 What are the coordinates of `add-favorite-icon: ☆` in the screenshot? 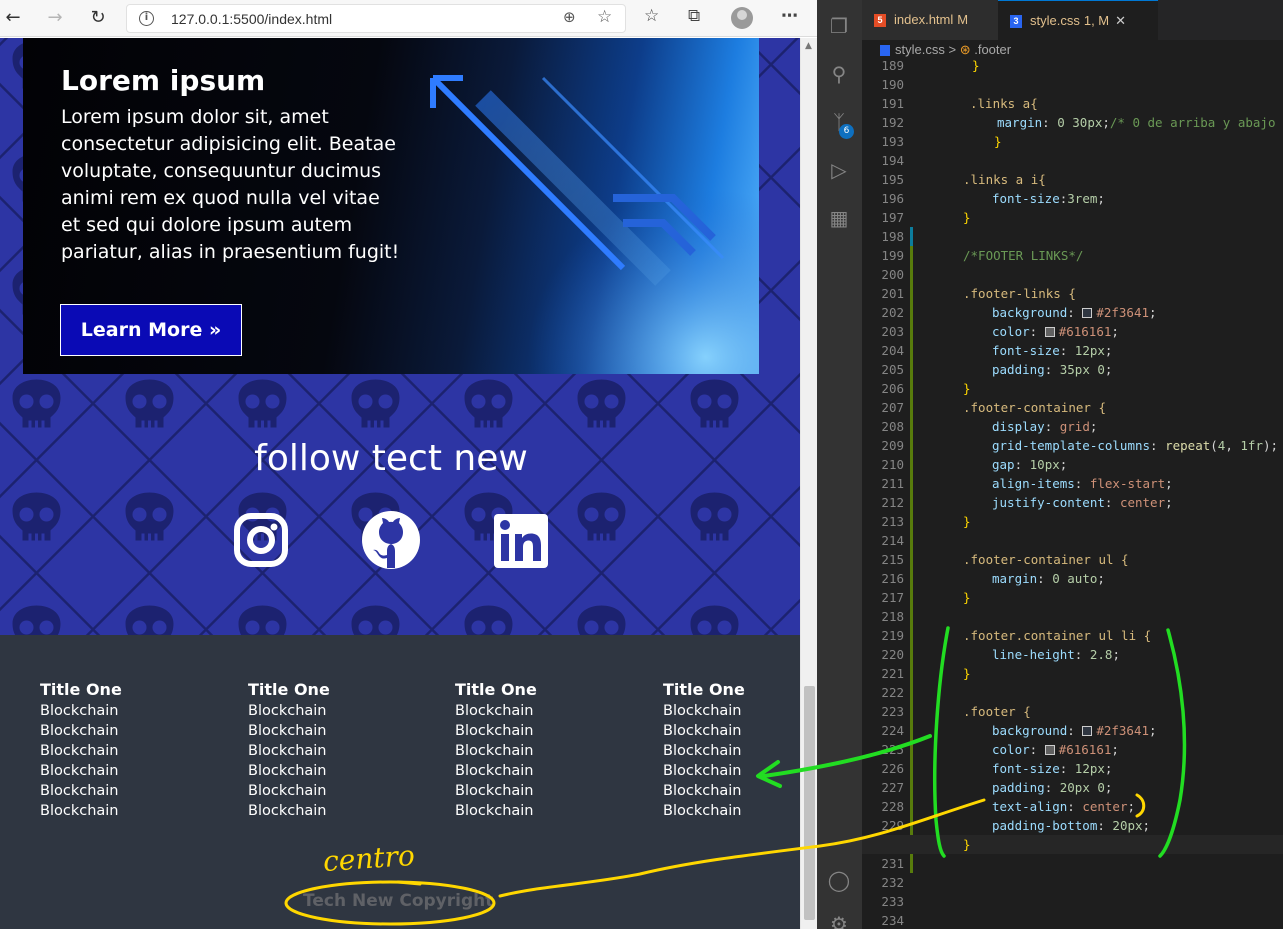 It's located at (604, 17).